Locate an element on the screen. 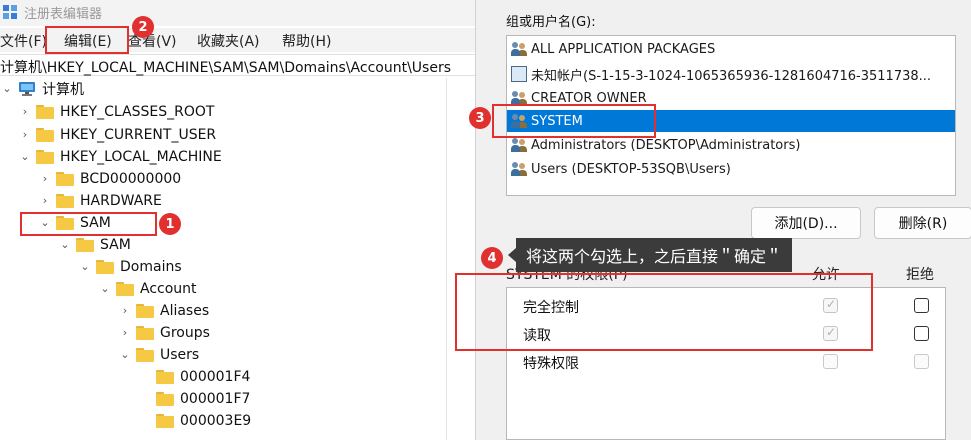 This screenshot has width=971, height=440. tree-node-account: ⌄ Account is located at coordinates (147, 289).